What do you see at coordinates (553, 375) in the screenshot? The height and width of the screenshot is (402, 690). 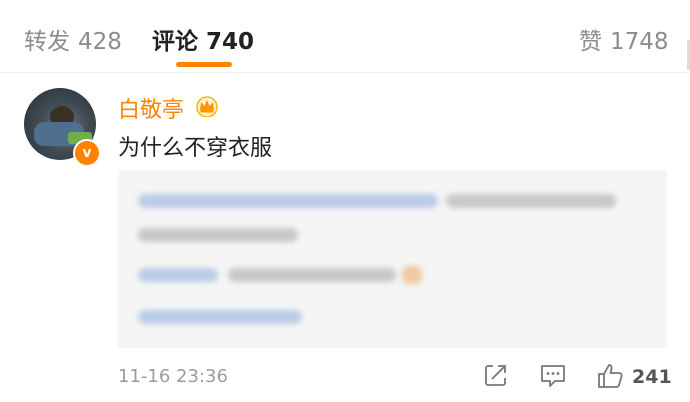 I see `comment-icon` at bounding box center [553, 375].